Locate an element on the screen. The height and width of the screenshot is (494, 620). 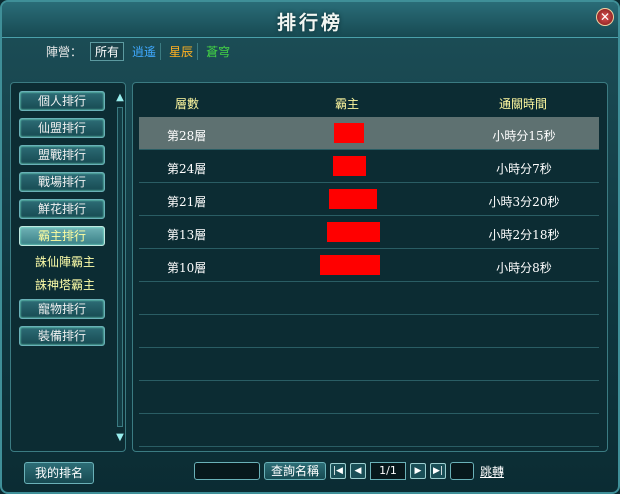
scroll-track is located at coordinates (120, 267).